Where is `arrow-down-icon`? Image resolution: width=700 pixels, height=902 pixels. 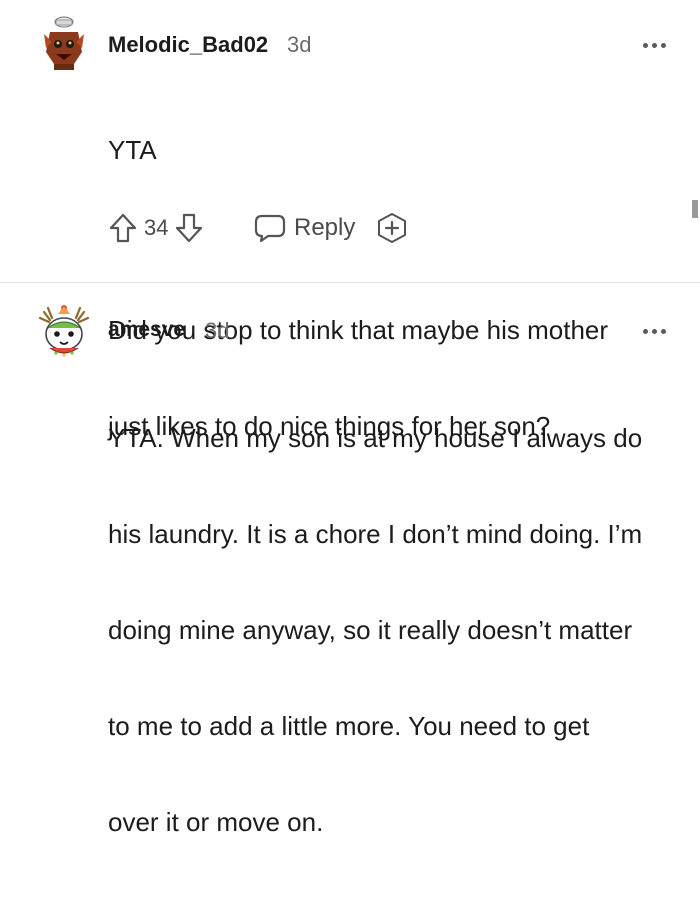 arrow-down-icon is located at coordinates (189, 228).